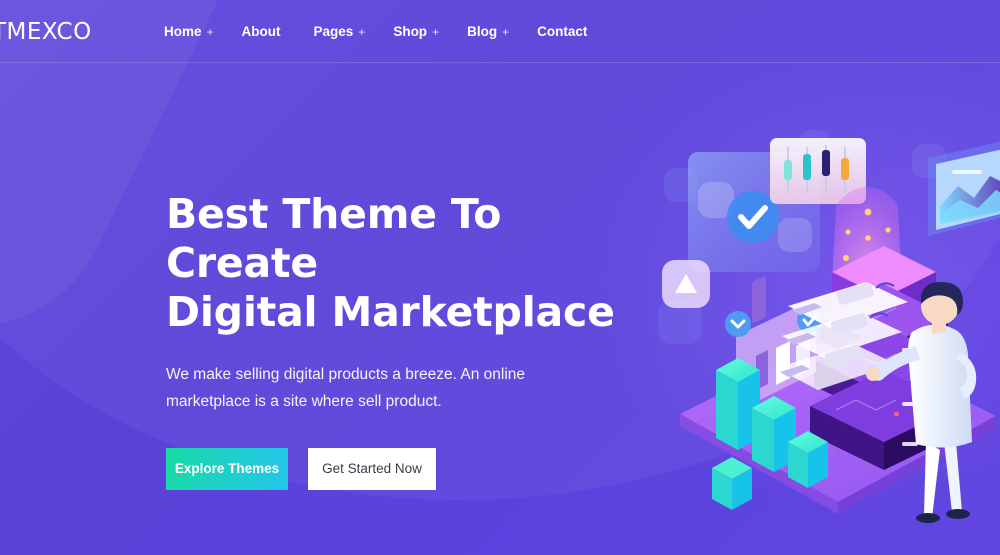  I want to click on hero-button-group: Explore Themes Get Started Now, so click(401, 468).